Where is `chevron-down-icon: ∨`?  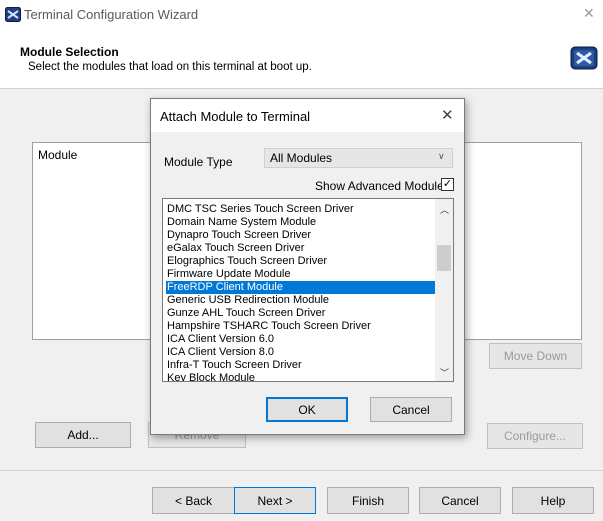 chevron-down-icon: ∨ is located at coordinates (441, 156).